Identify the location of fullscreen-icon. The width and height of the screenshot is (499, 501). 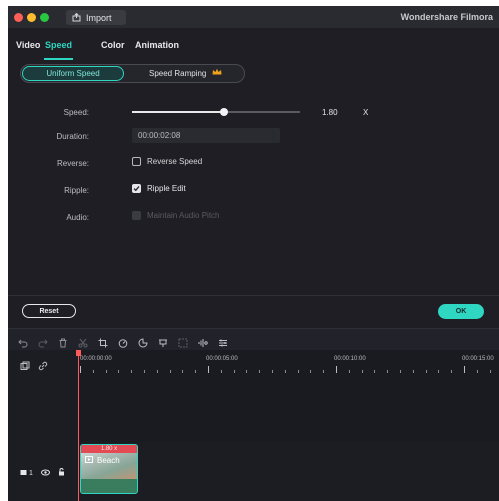
(183, 341).